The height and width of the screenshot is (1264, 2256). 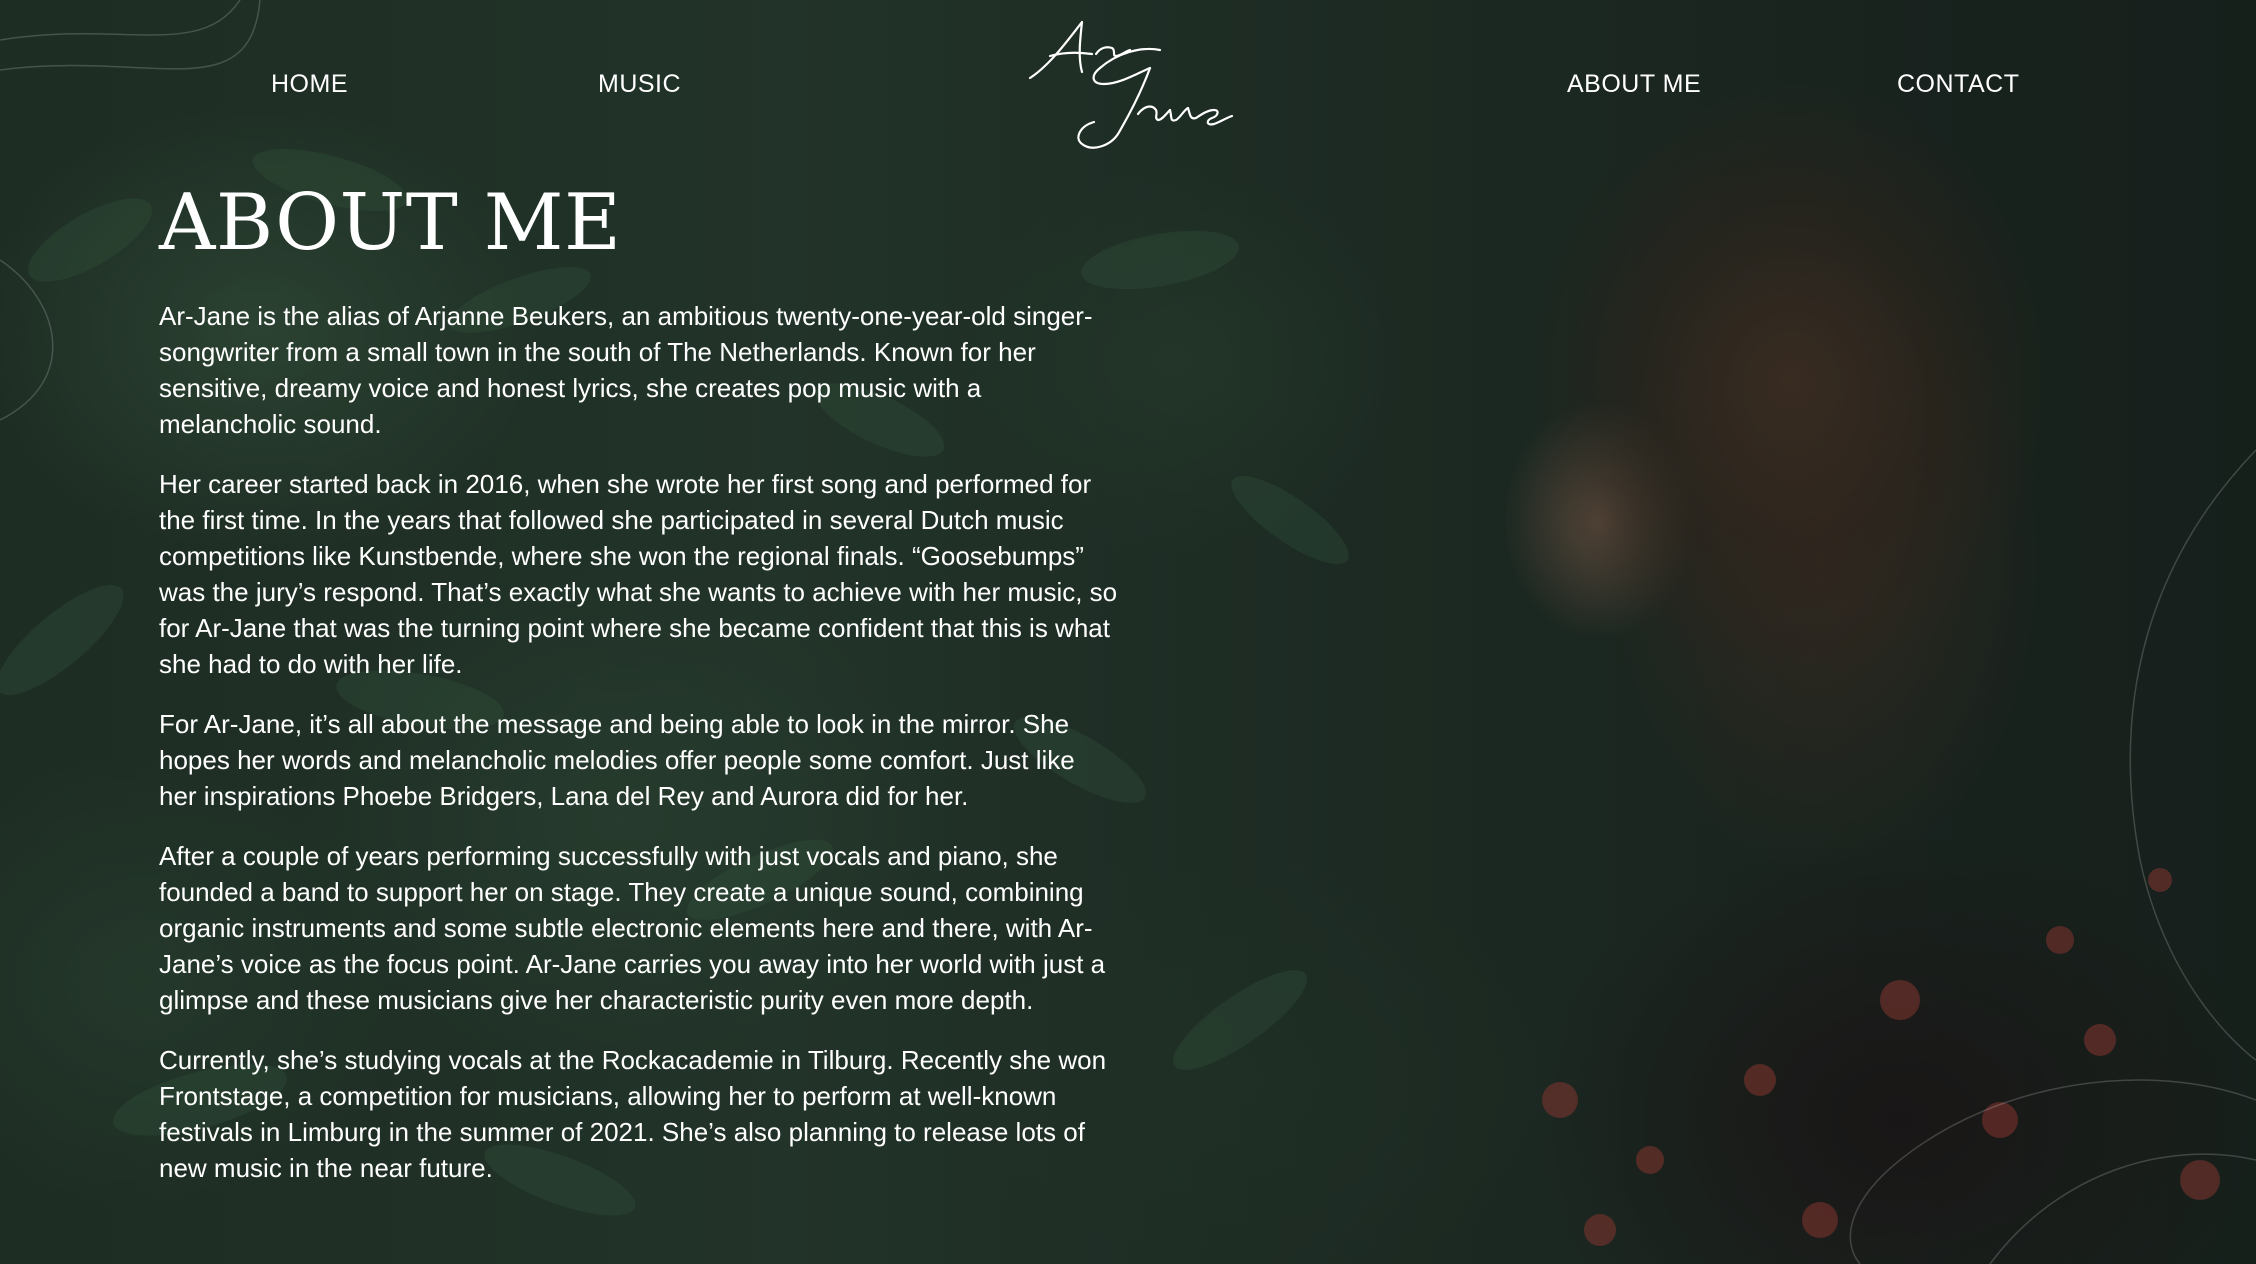 What do you see at coordinates (1958, 84) in the screenshot?
I see `nav-link-contact: CONTACT` at bounding box center [1958, 84].